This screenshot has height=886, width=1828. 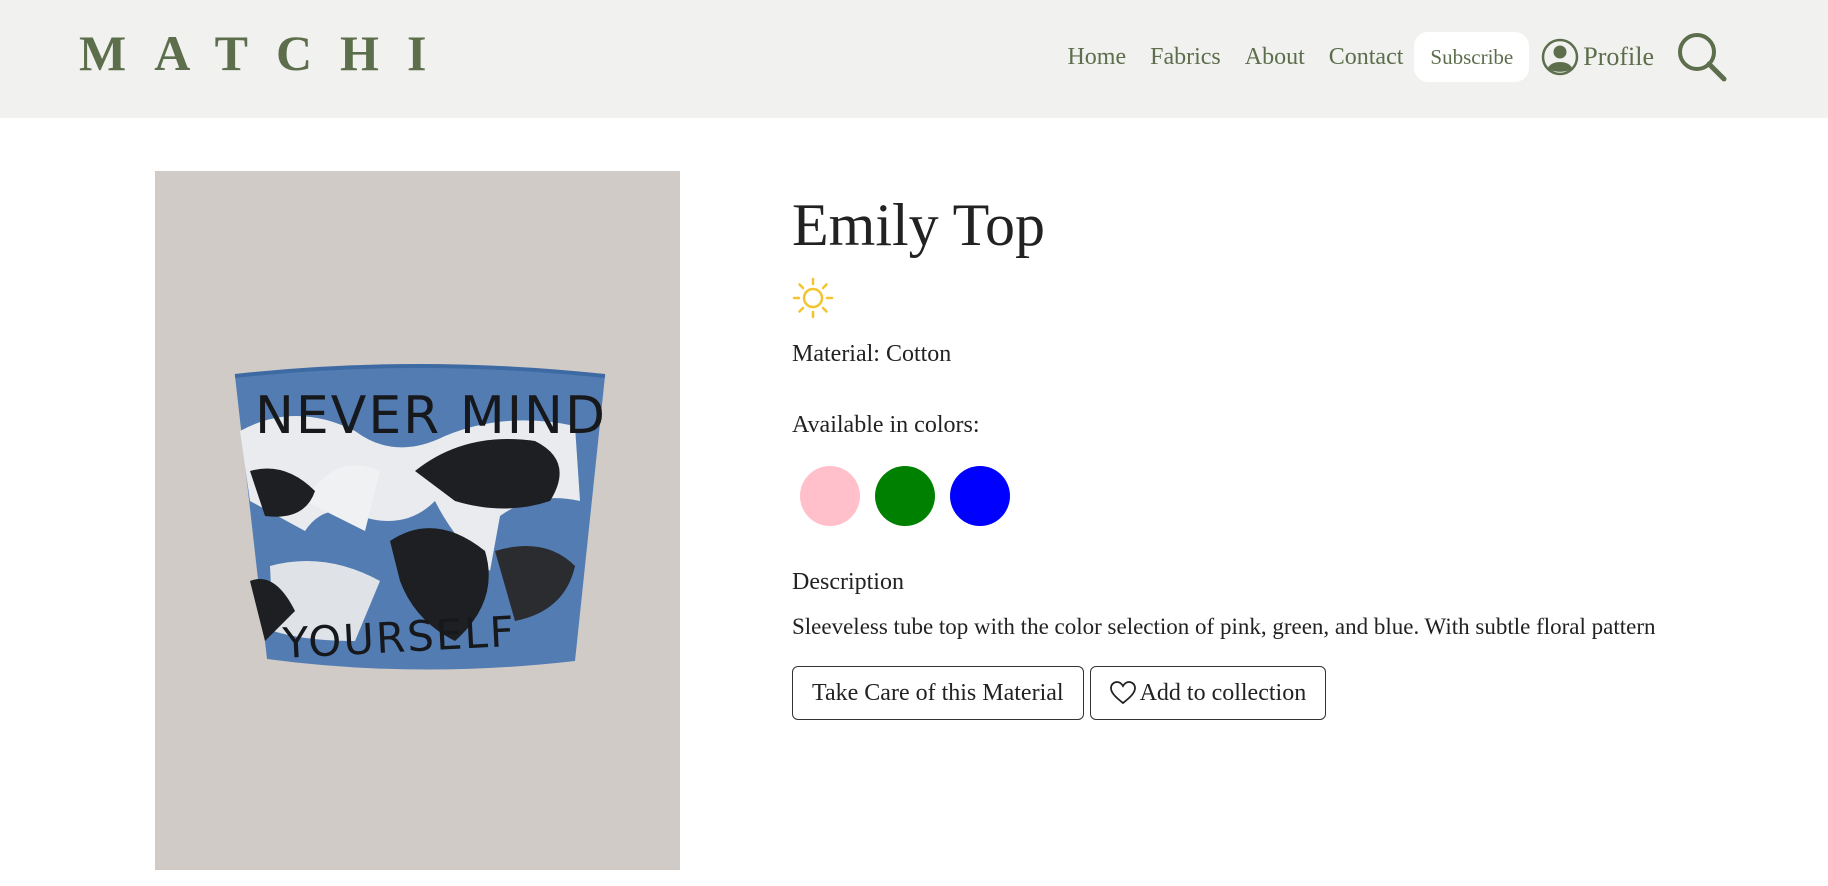 What do you see at coordinates (813, 298) in the screenshot?
I see `sun-icon` at bounding box center [813, 298].